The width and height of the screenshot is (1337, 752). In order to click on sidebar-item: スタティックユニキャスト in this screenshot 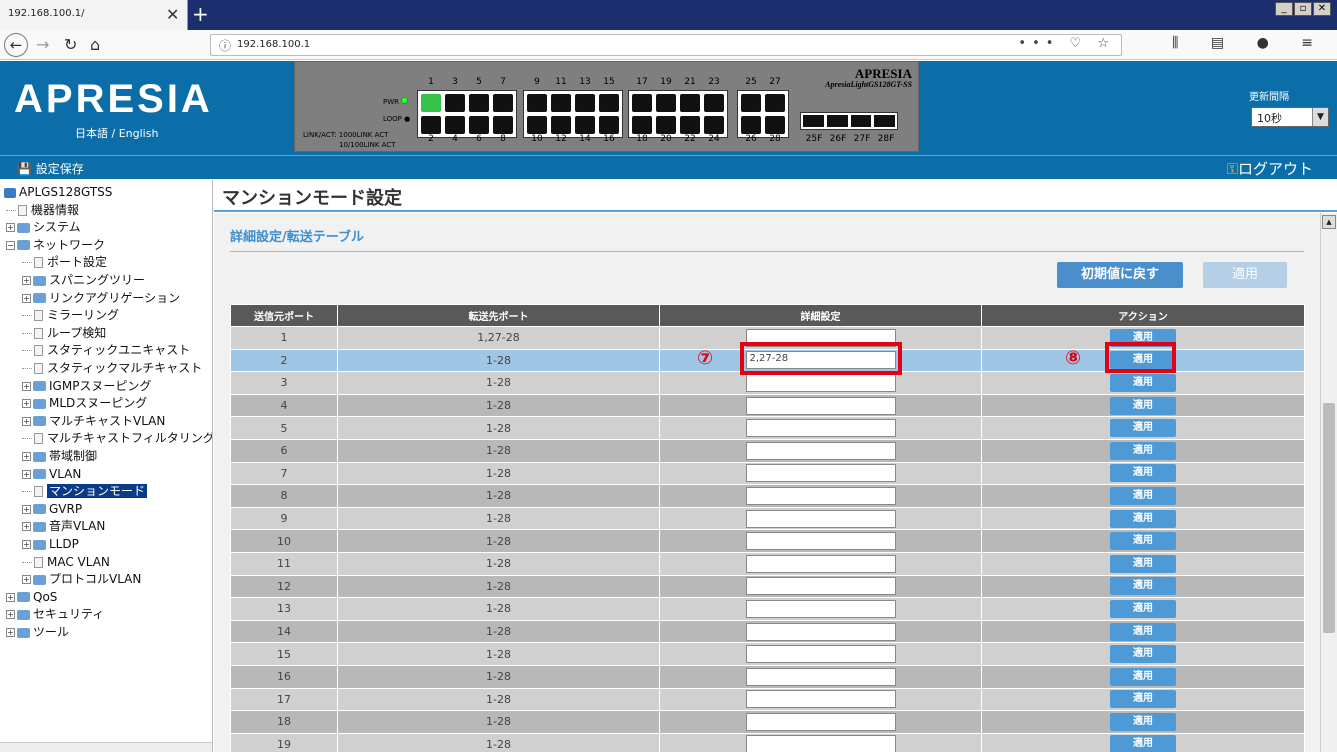, I will do `click(106, 350)`.